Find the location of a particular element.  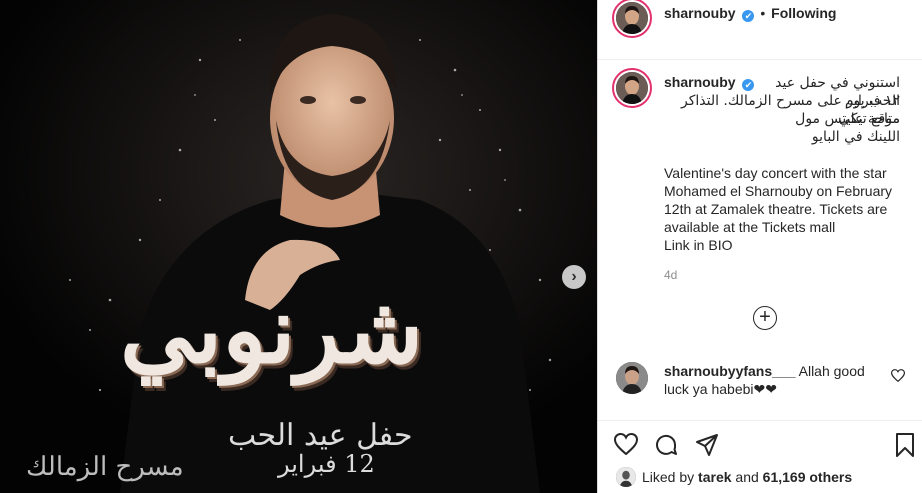

likes-user-link: tarek is located at coordinates (714, 477).